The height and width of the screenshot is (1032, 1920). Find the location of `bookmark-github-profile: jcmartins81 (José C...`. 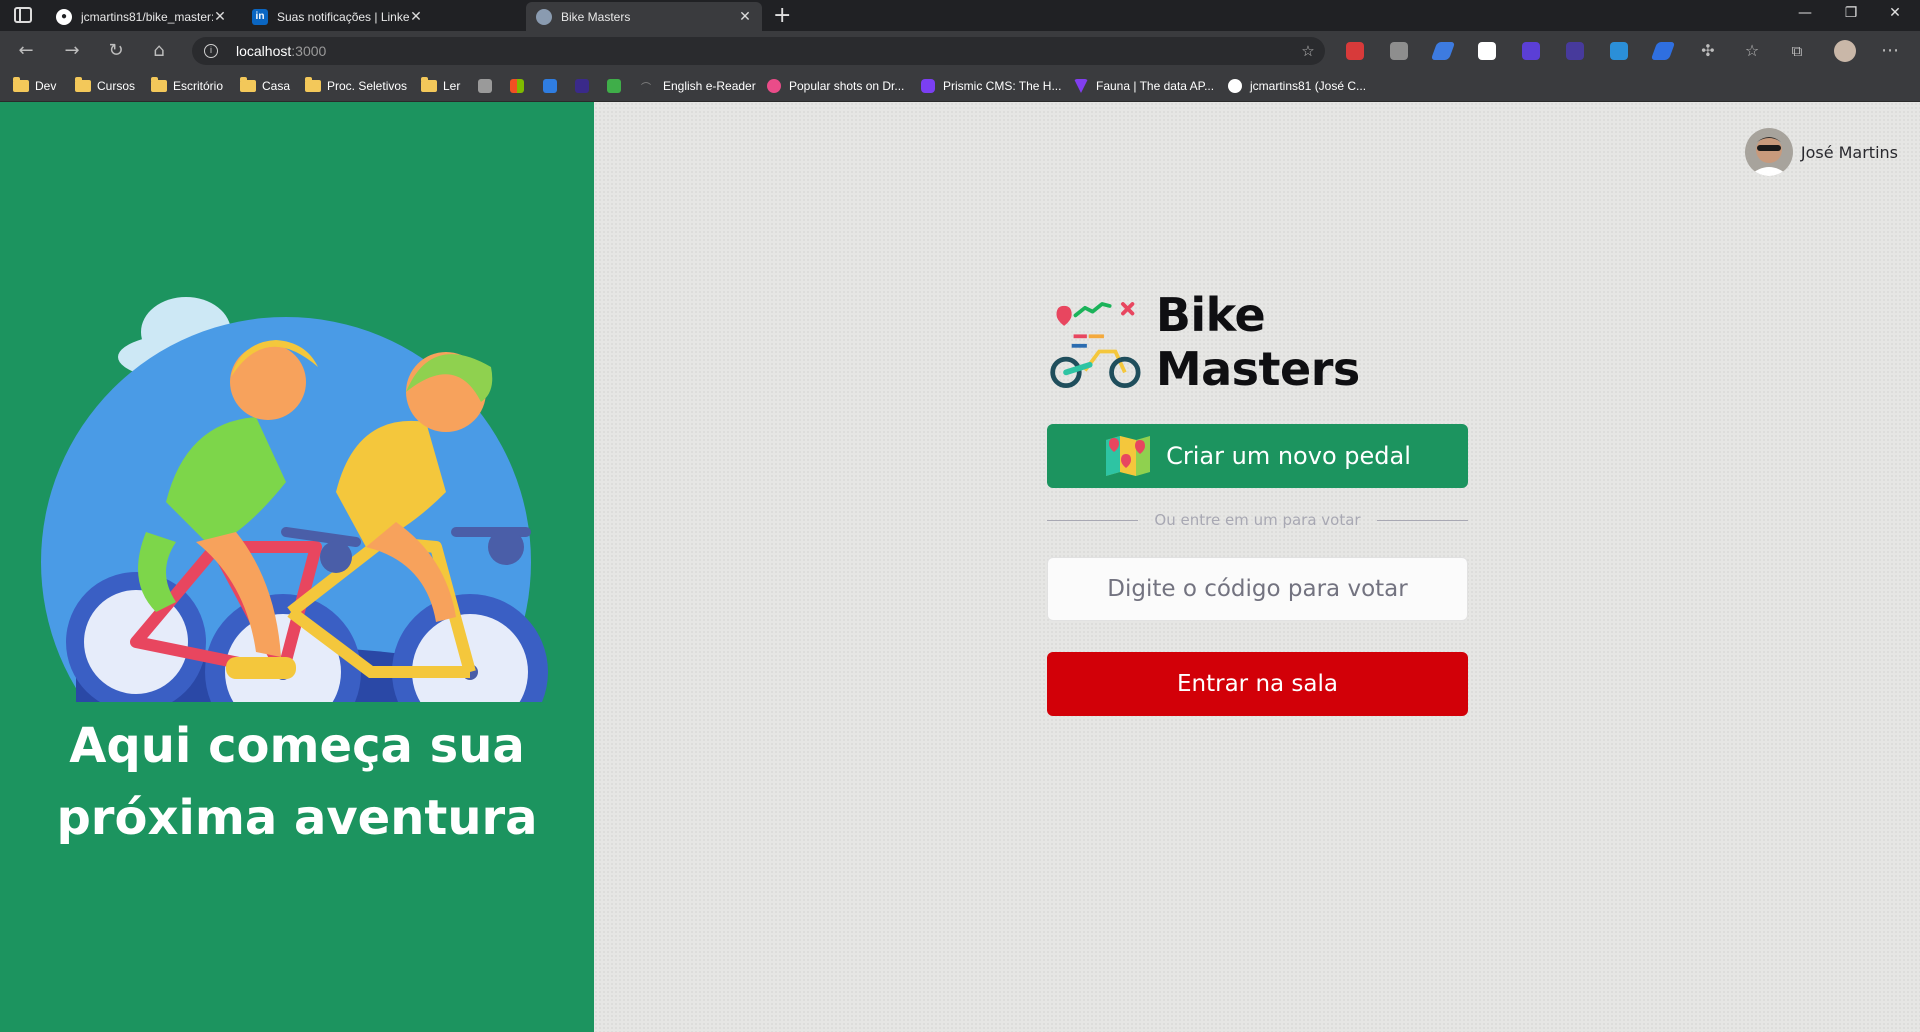

bookmark-github-profile: jcmartins81 (José C... is located at coordinates (1297, 86).